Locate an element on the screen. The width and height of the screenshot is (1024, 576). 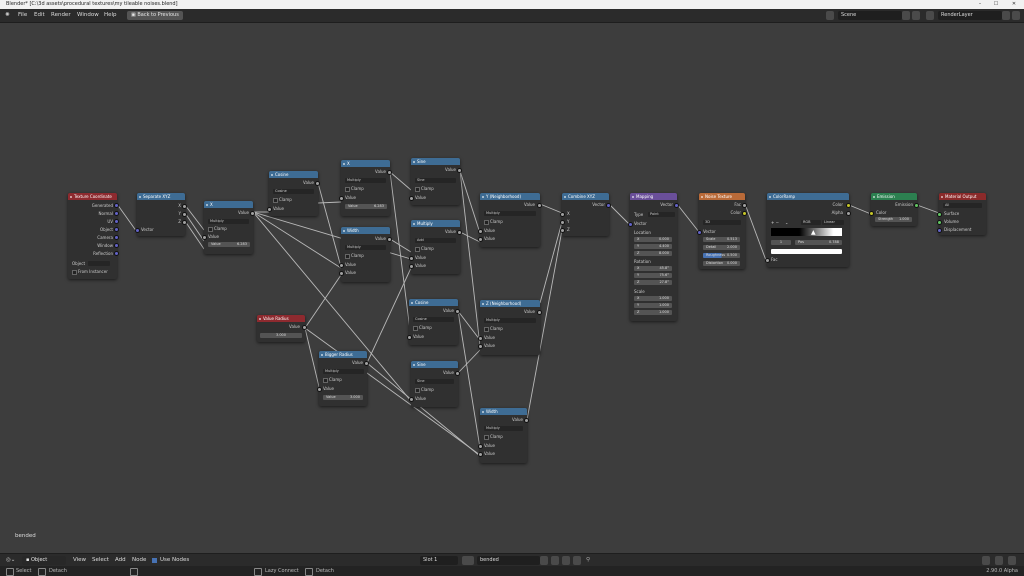
use-nodes-checkbox is located at coordinates (154, 560).